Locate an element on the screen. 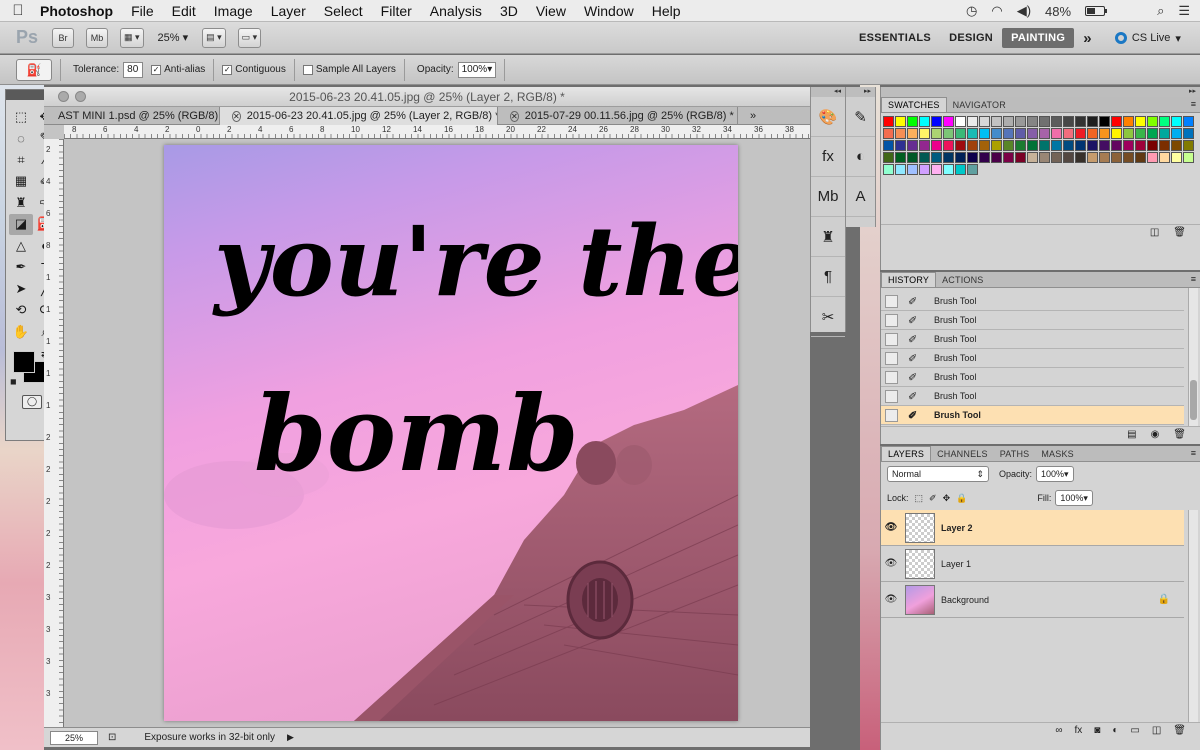  tool-presets-icon: ✂ is located at coordinates (828, 317).